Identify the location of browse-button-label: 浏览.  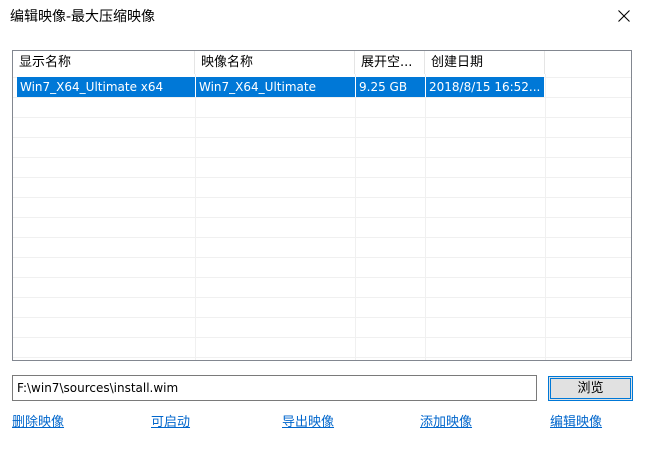
(590, 388).